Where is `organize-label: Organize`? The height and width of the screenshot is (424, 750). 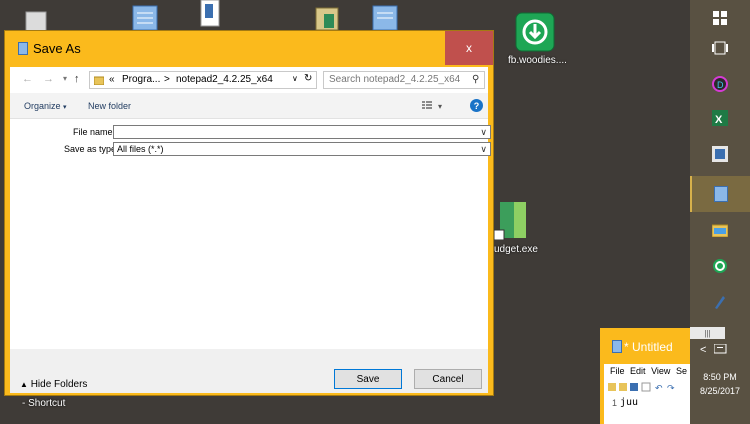
organize-label: Organize is located at coordinates (42, 106).